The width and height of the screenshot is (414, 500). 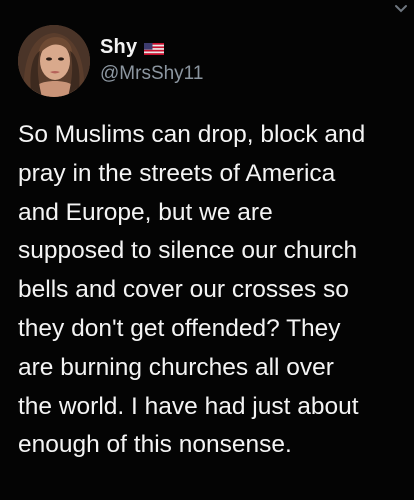 I want to click on author-row: Shy, so click(x=132, y=47).